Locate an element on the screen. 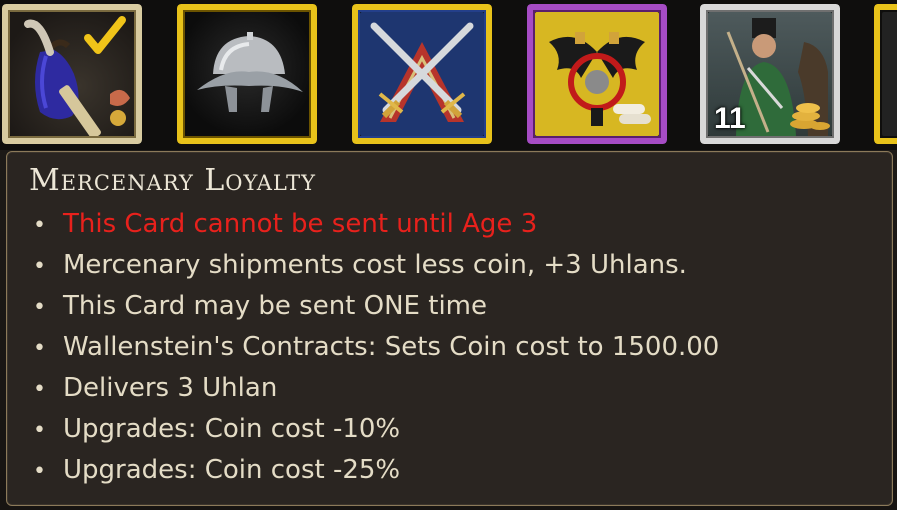 The image size is (897, 510). tooltip-line-text: This Card cannot be sent until Age 3 is located at coordinates (300, 224).